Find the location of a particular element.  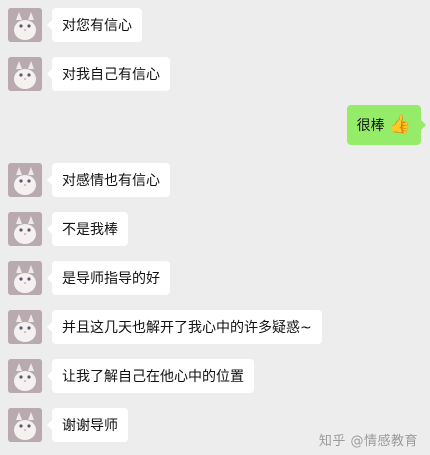

thumbs-up-icon: 👍 is located at coordinates (399, 124).